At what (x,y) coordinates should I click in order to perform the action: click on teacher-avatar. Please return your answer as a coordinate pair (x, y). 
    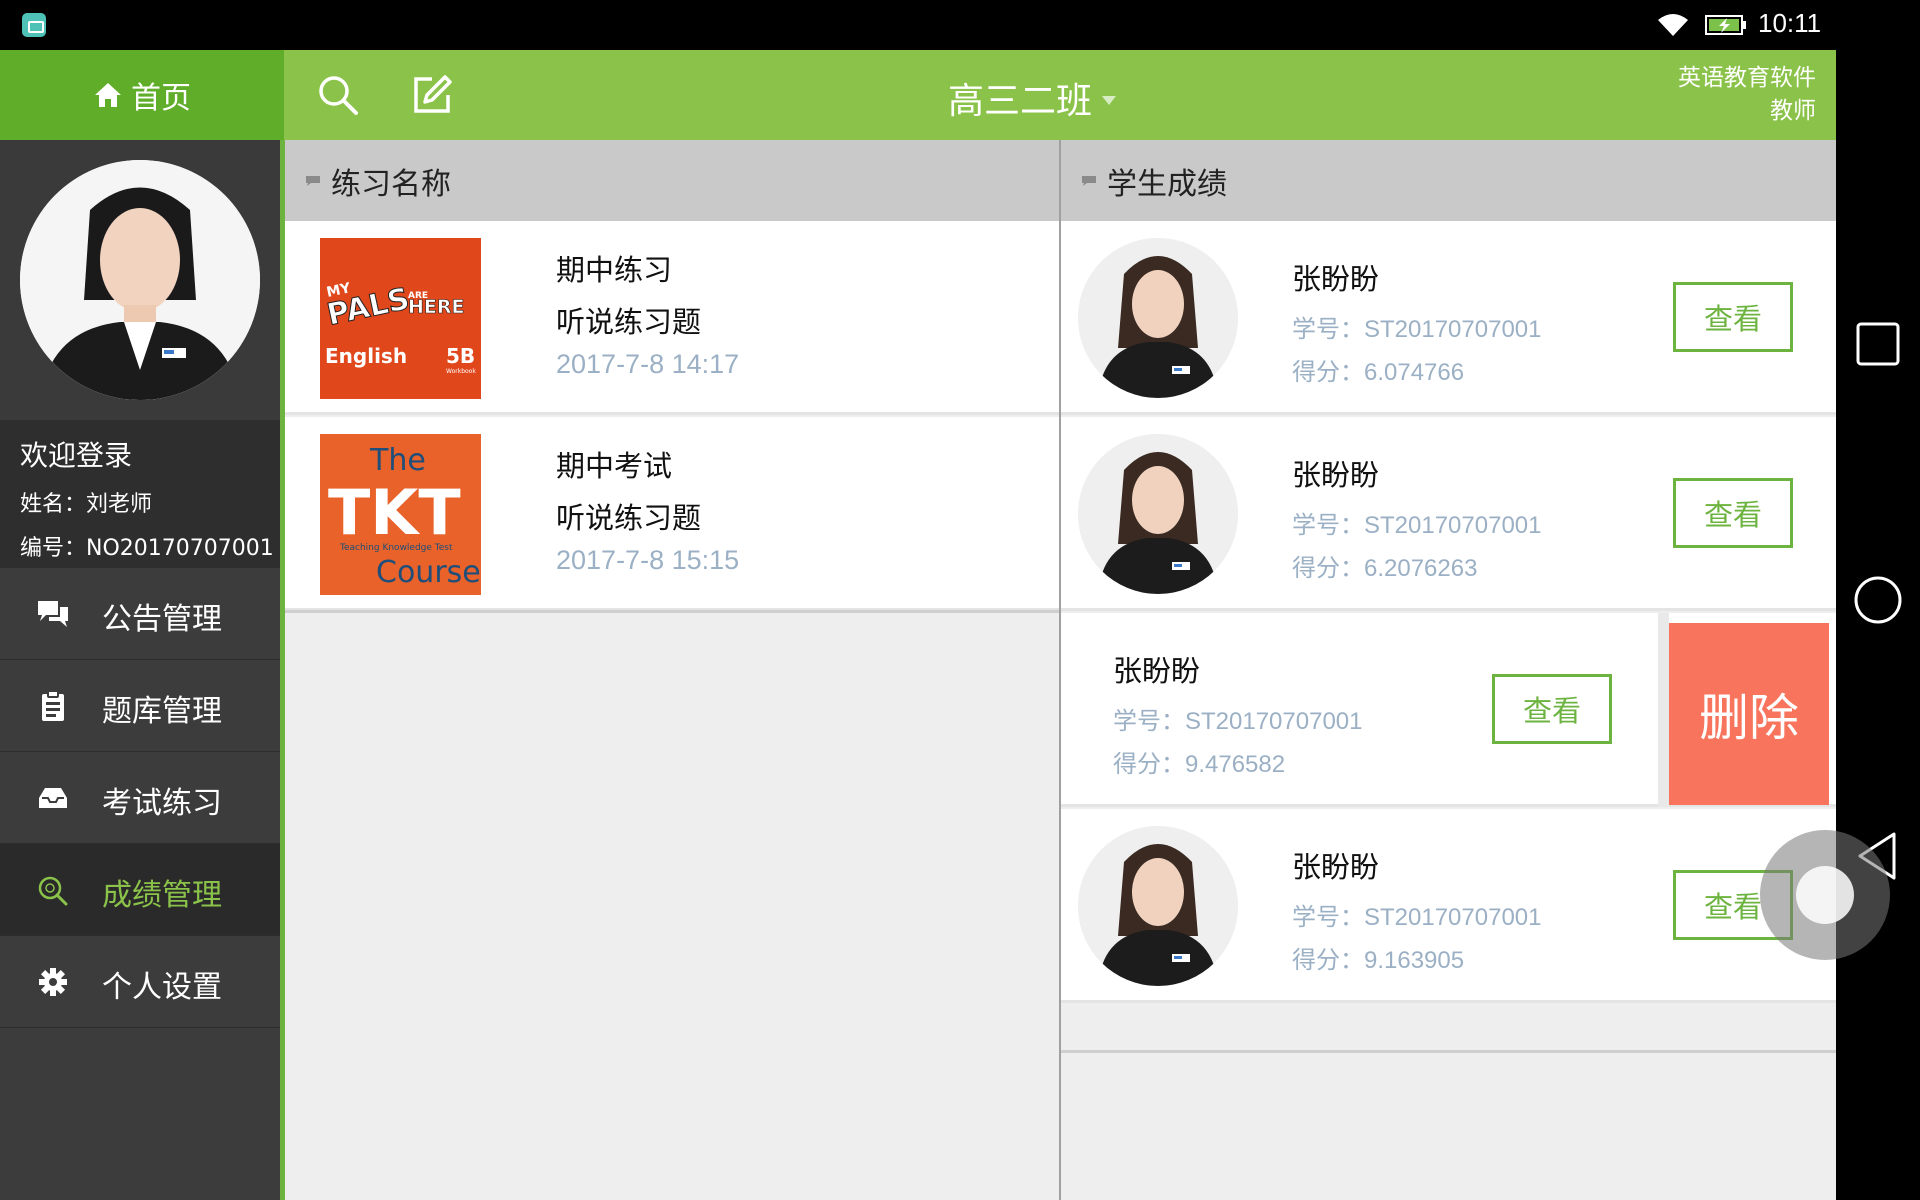
    Looking at the image, I should click on (140, 280).